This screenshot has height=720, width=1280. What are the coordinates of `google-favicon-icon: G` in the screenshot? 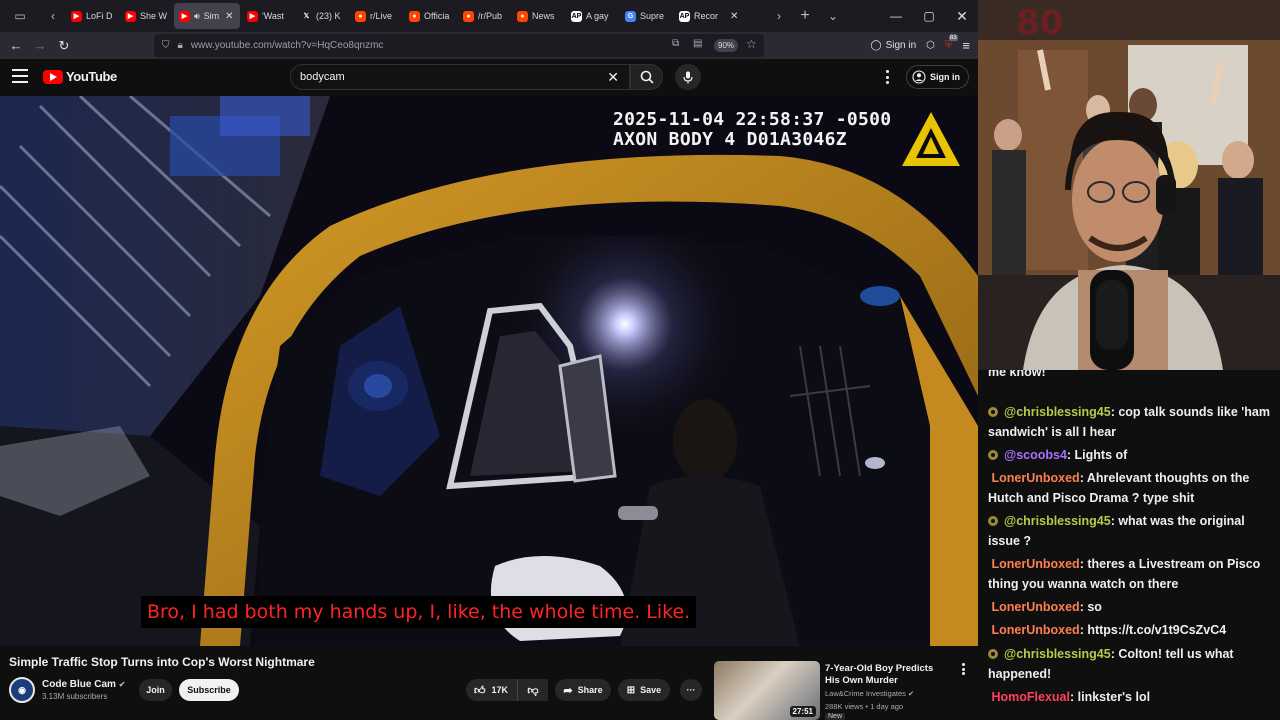 It's located at (630, 16).